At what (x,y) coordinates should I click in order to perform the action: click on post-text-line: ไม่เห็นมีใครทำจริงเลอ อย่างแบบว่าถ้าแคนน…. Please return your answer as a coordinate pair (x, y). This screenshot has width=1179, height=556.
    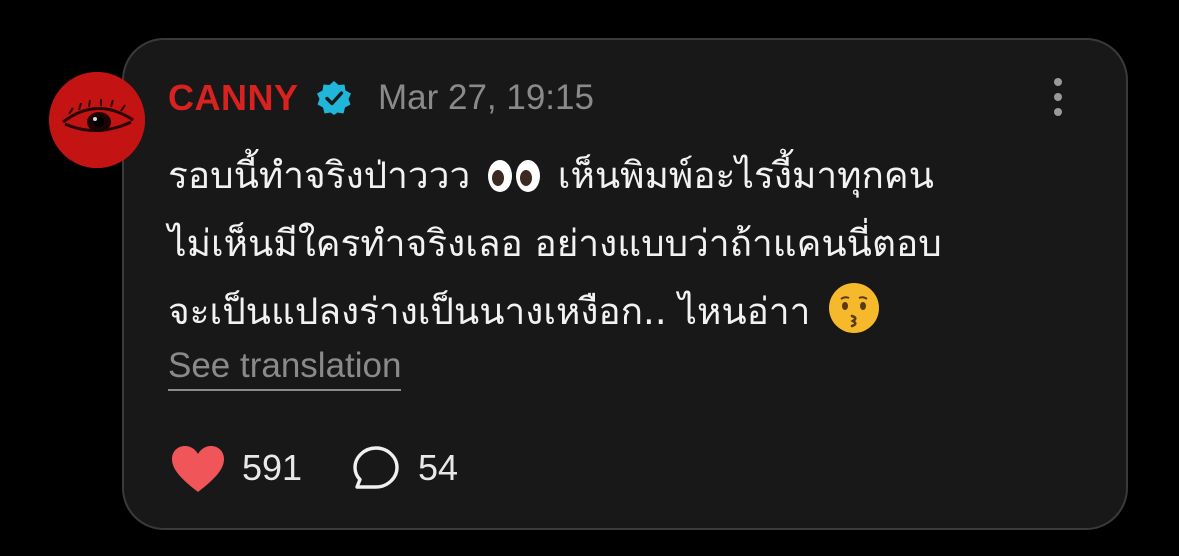
    Looking at the image, I should click on (555, 243).